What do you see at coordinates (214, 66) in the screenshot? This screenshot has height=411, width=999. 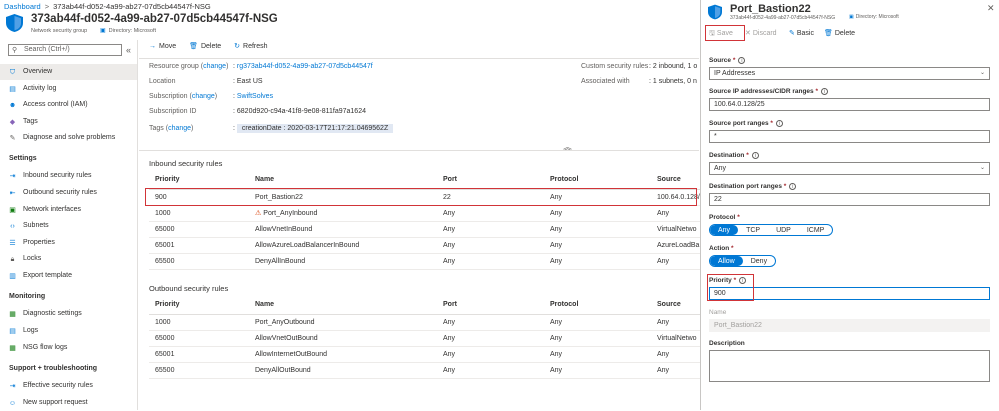 I see `change-resource-group-link: change` at bounding box center [214, 66].